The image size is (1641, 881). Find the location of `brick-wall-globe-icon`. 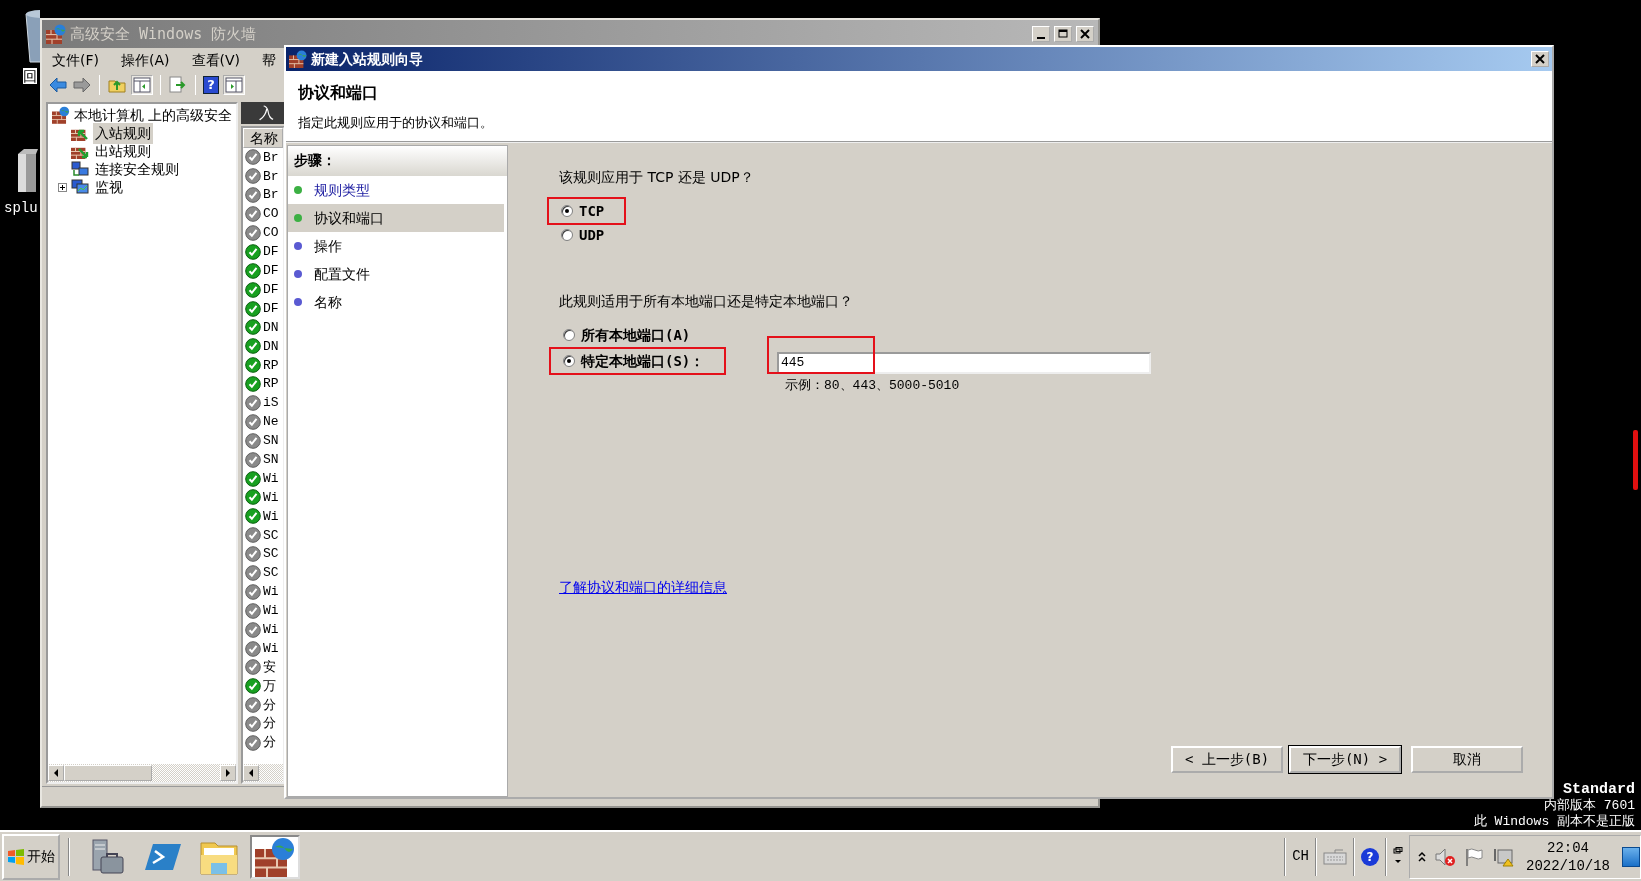

brick-wall-globe-icon is located at coordinates (275, 856).